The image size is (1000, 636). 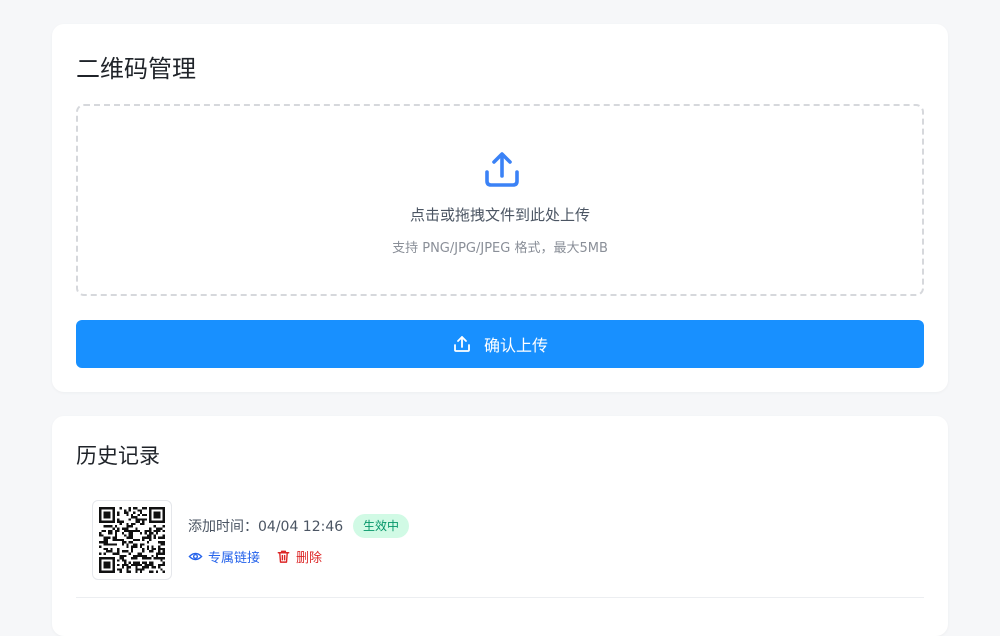 What do you see at coordinates (195, 556) in the screenshot?
I see `eye-icon` at bounding box center [195, 556].